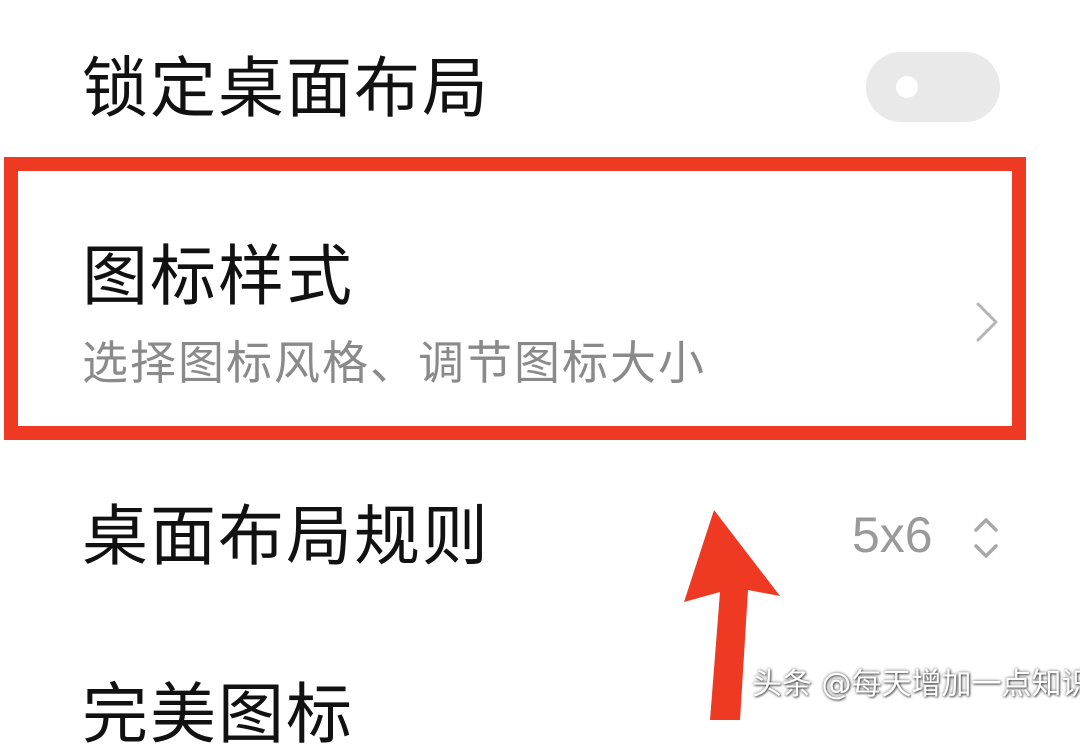 The width and height of the screenshot is (1080, 753). What do you see at coordinates (286, 536) in the screenshot?
I see `layout-rules-label: 桌面布局规则` at bounding box center [286, 536].